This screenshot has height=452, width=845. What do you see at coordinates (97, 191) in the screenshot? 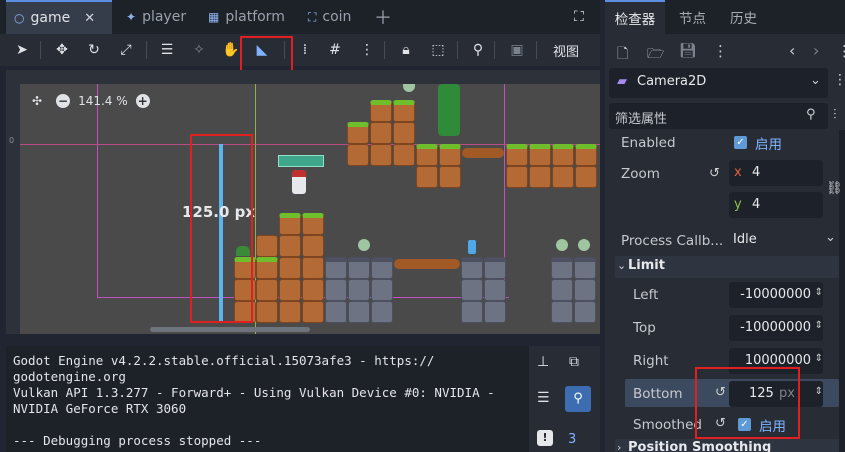
I see `limit-line-left` at bounding box center [97, 191].